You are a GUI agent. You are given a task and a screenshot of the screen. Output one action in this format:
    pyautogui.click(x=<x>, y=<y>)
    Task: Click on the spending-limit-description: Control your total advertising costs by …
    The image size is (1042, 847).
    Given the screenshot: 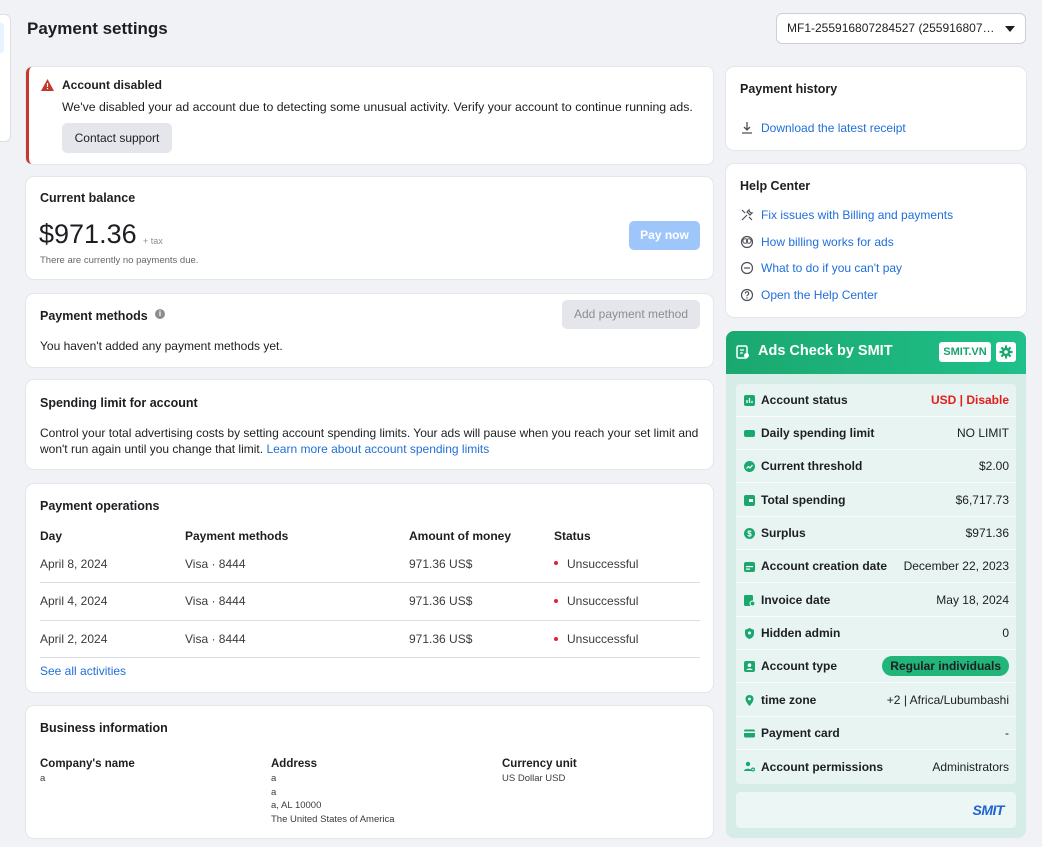 What is the action you would take?
    pyautogui.click(x=370, y=441)
    